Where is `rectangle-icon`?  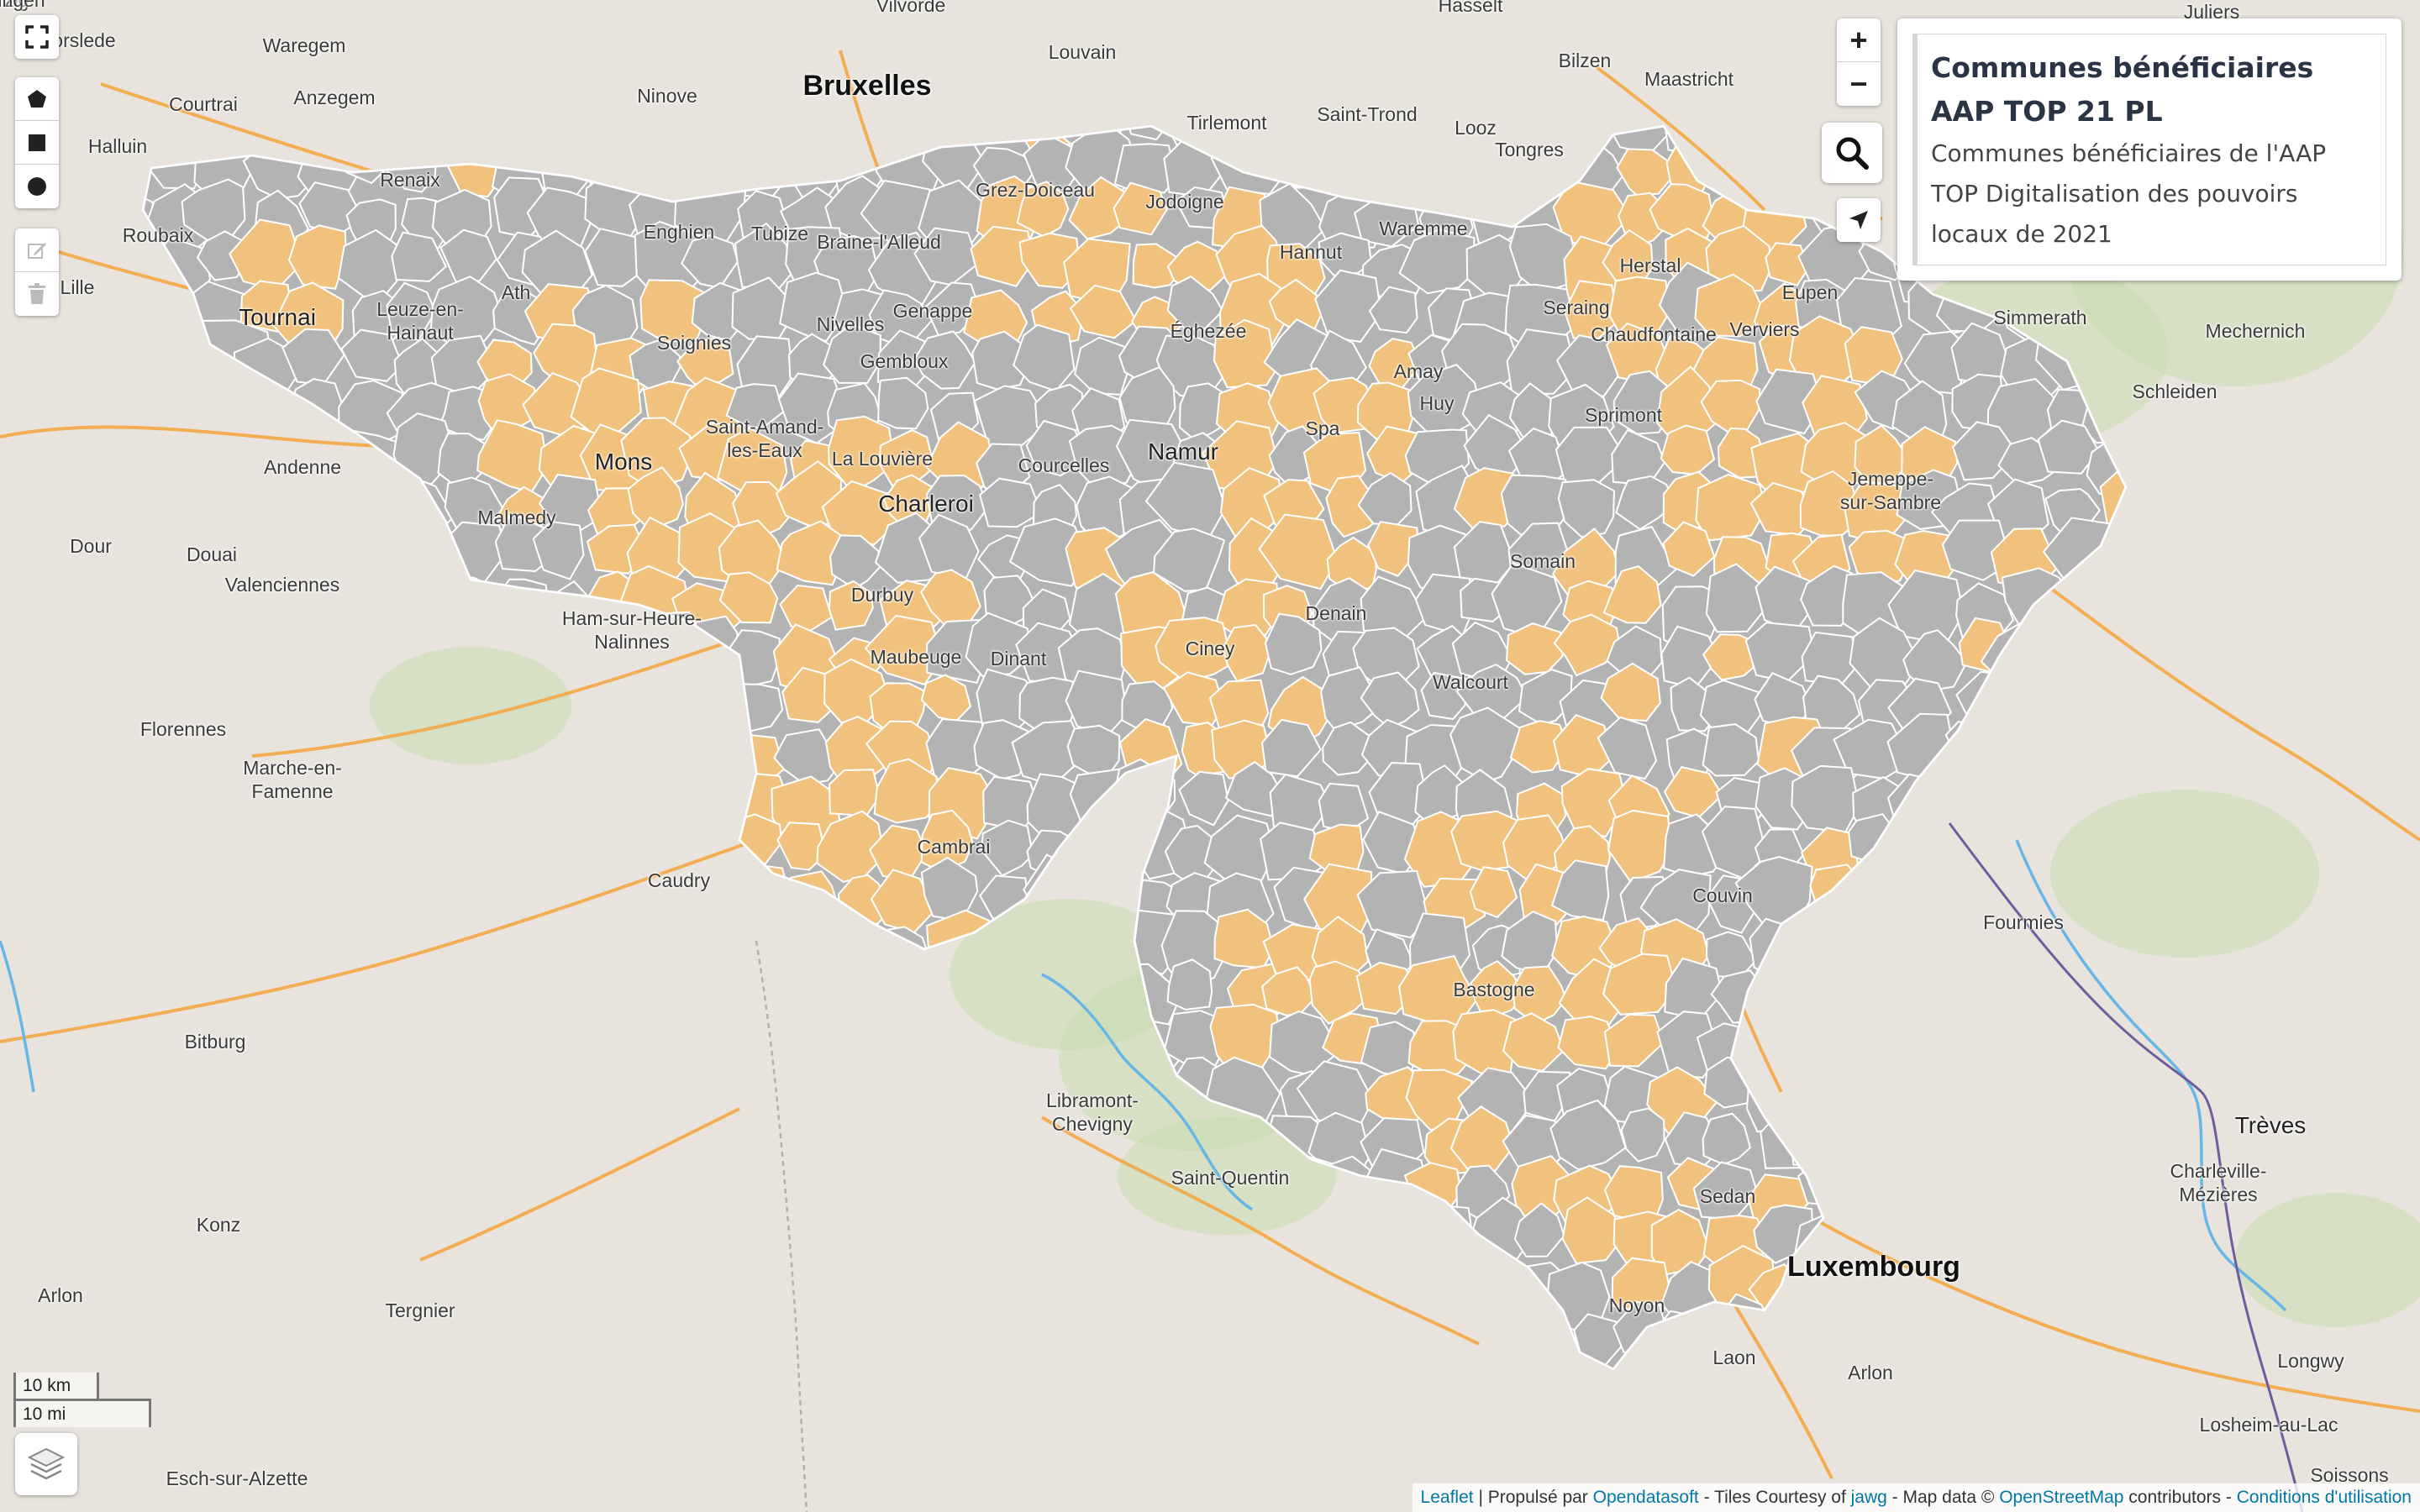
rectangle-icon is located at coordinates (37, 143).